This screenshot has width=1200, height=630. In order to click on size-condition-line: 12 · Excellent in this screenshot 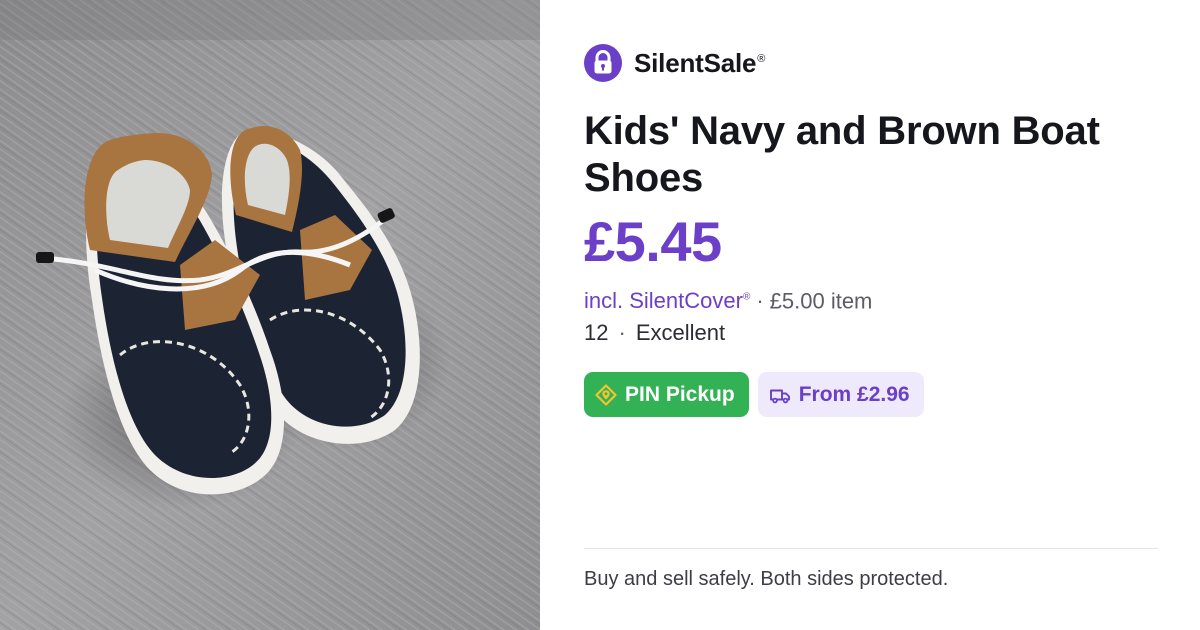, I will do `click(654, 333)`.